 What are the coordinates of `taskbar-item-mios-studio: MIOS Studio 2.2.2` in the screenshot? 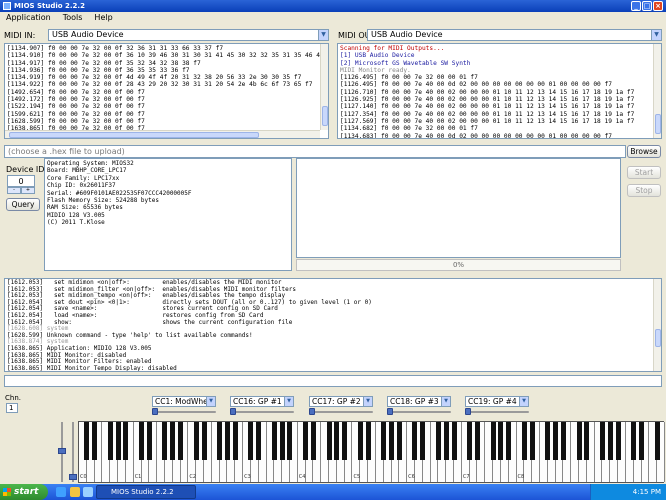 It's located at (146, 492).